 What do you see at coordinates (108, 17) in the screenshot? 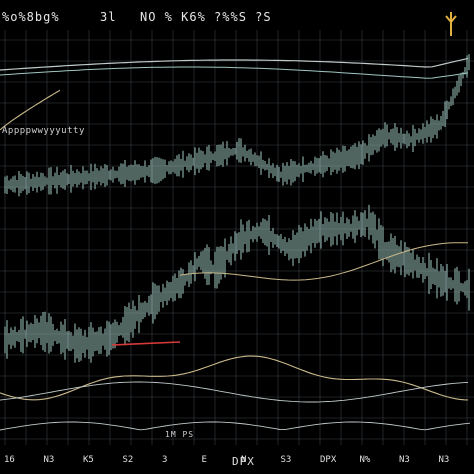
I see `header-mid-label: 3l` at bounding box center [108, 17].